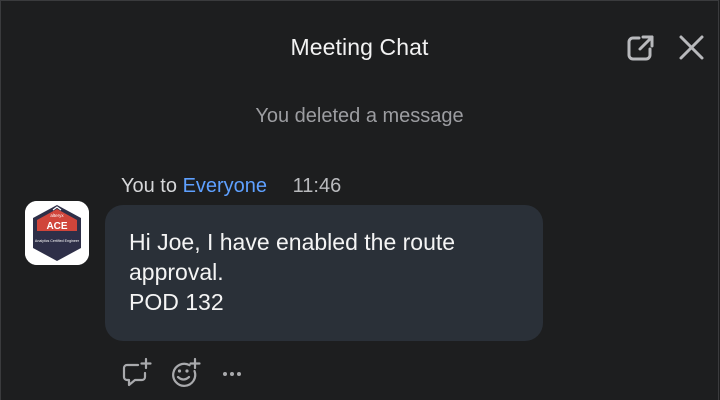 The image size is (720, 400). I want to click on message-line: POD 132, so click(176, 302).